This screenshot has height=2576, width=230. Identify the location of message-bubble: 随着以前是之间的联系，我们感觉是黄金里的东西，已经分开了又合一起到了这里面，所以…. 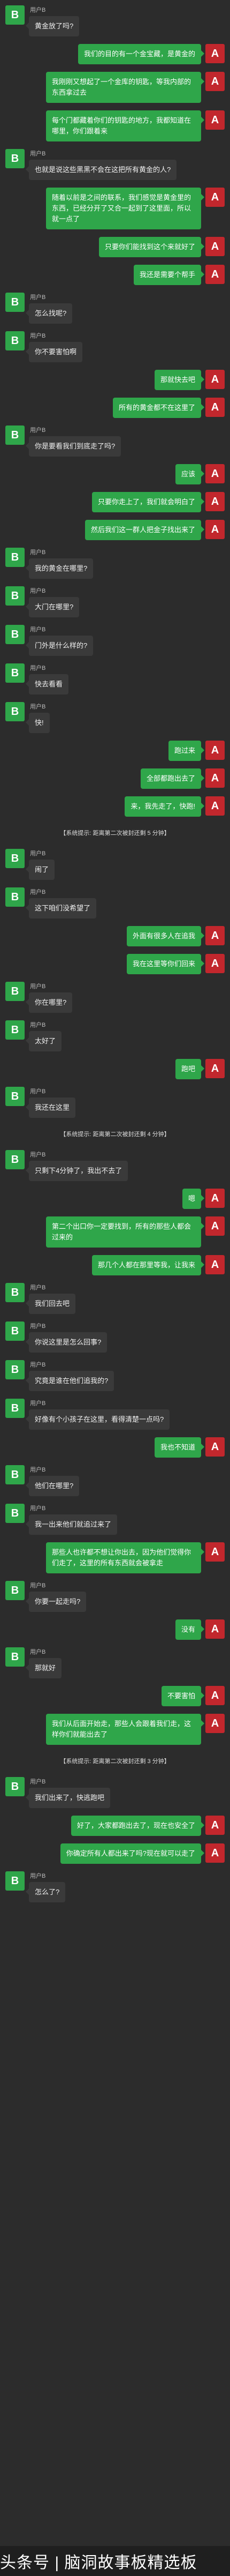
(125, 209).